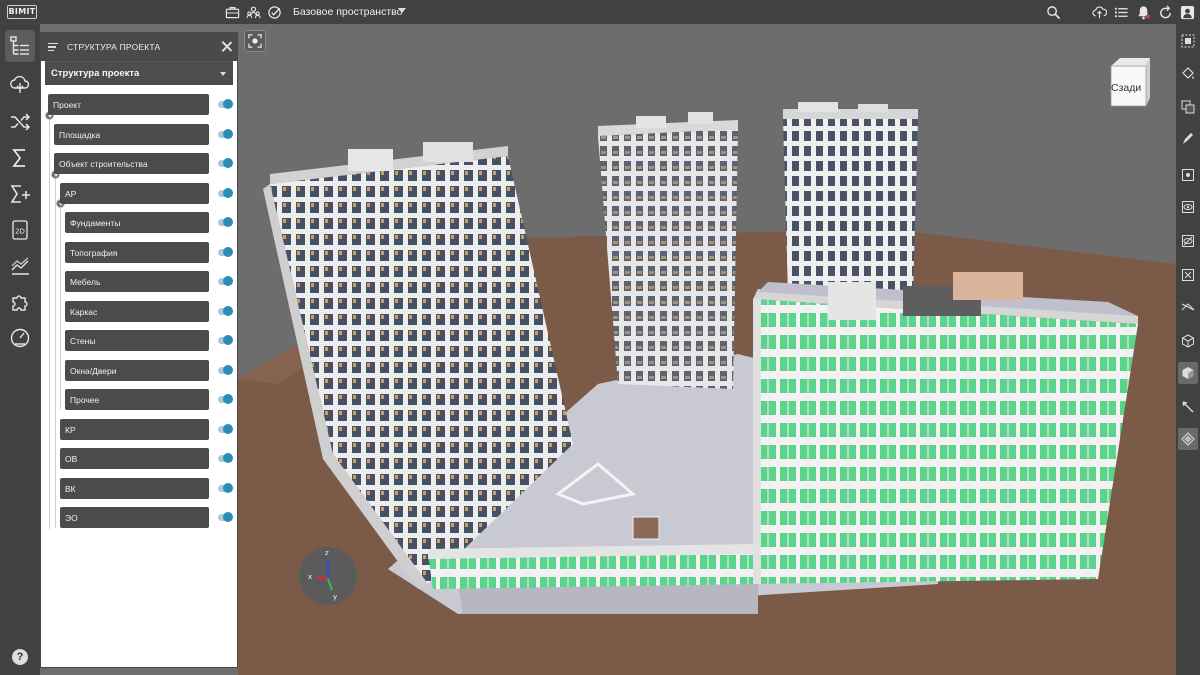 Image resolution: width=1200 pixels, height=675 pixels. What do you see at coordinates (20, 194) in the screenshot?
I see `sum-plus-icon` at bounding box center [20, 194].